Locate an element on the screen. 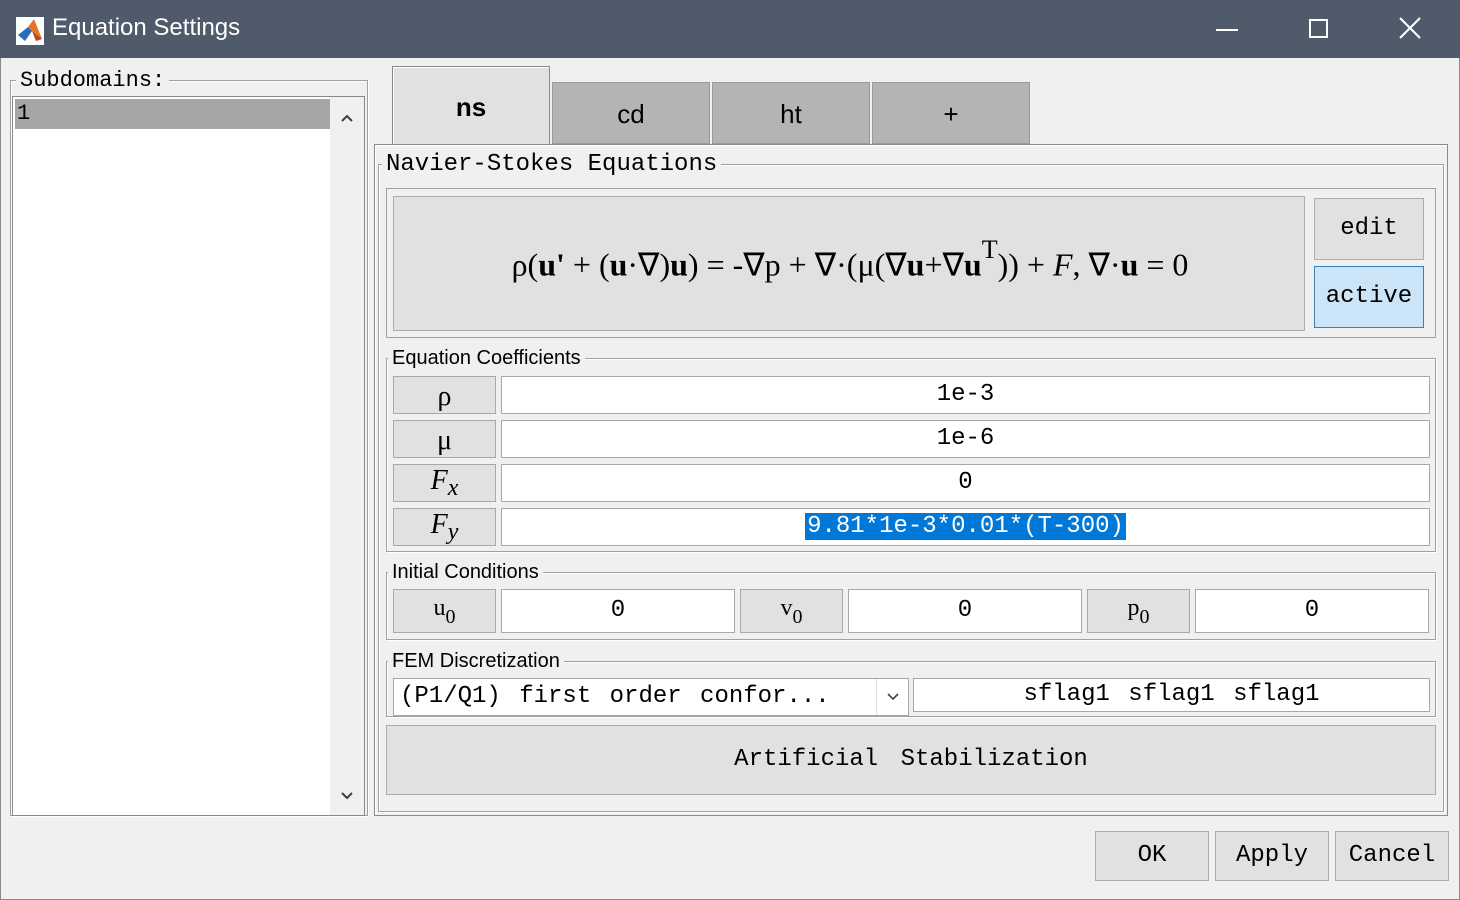 Image resolution: width=1460 pixels, height=900 pixels. u0-label: u0 is located at coordinates (444, 611).